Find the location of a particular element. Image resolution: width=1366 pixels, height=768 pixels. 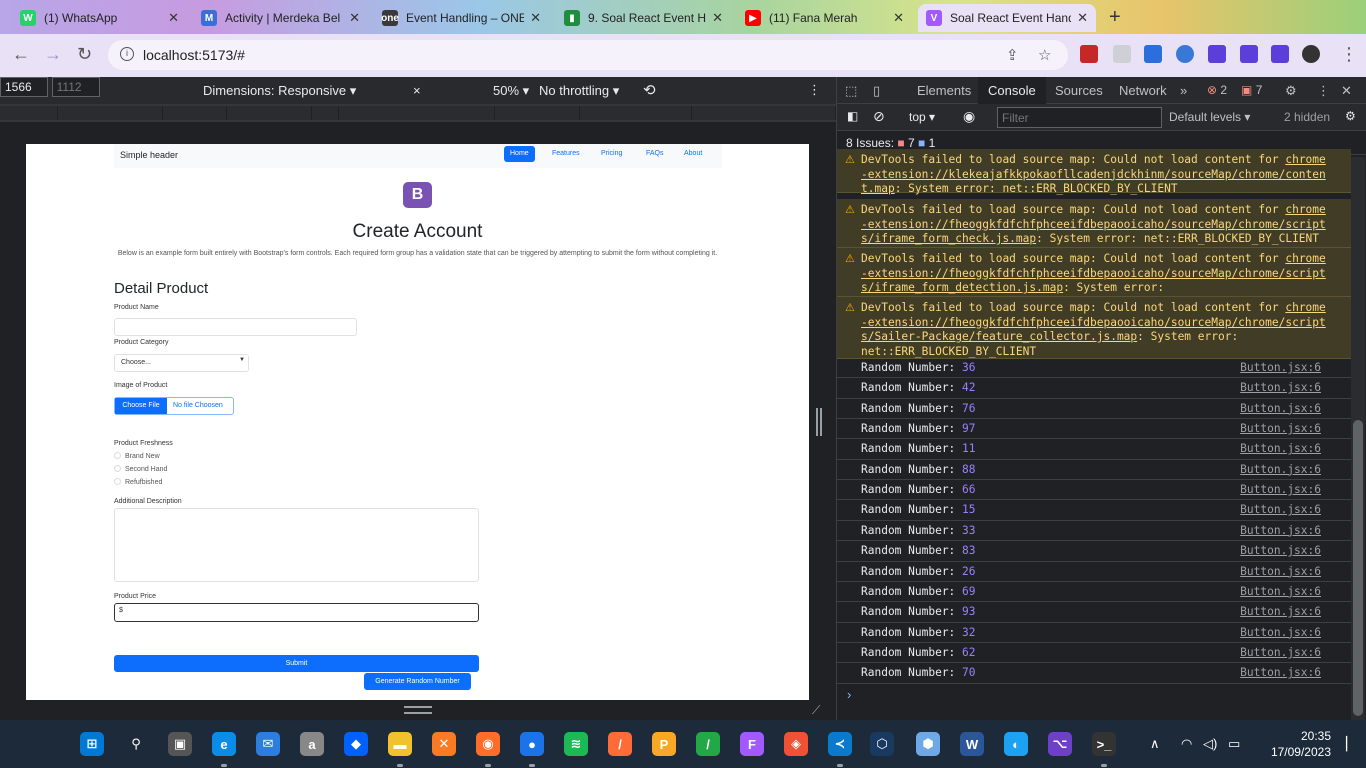

word-app-icon: W is located at coordinates (972, 744).